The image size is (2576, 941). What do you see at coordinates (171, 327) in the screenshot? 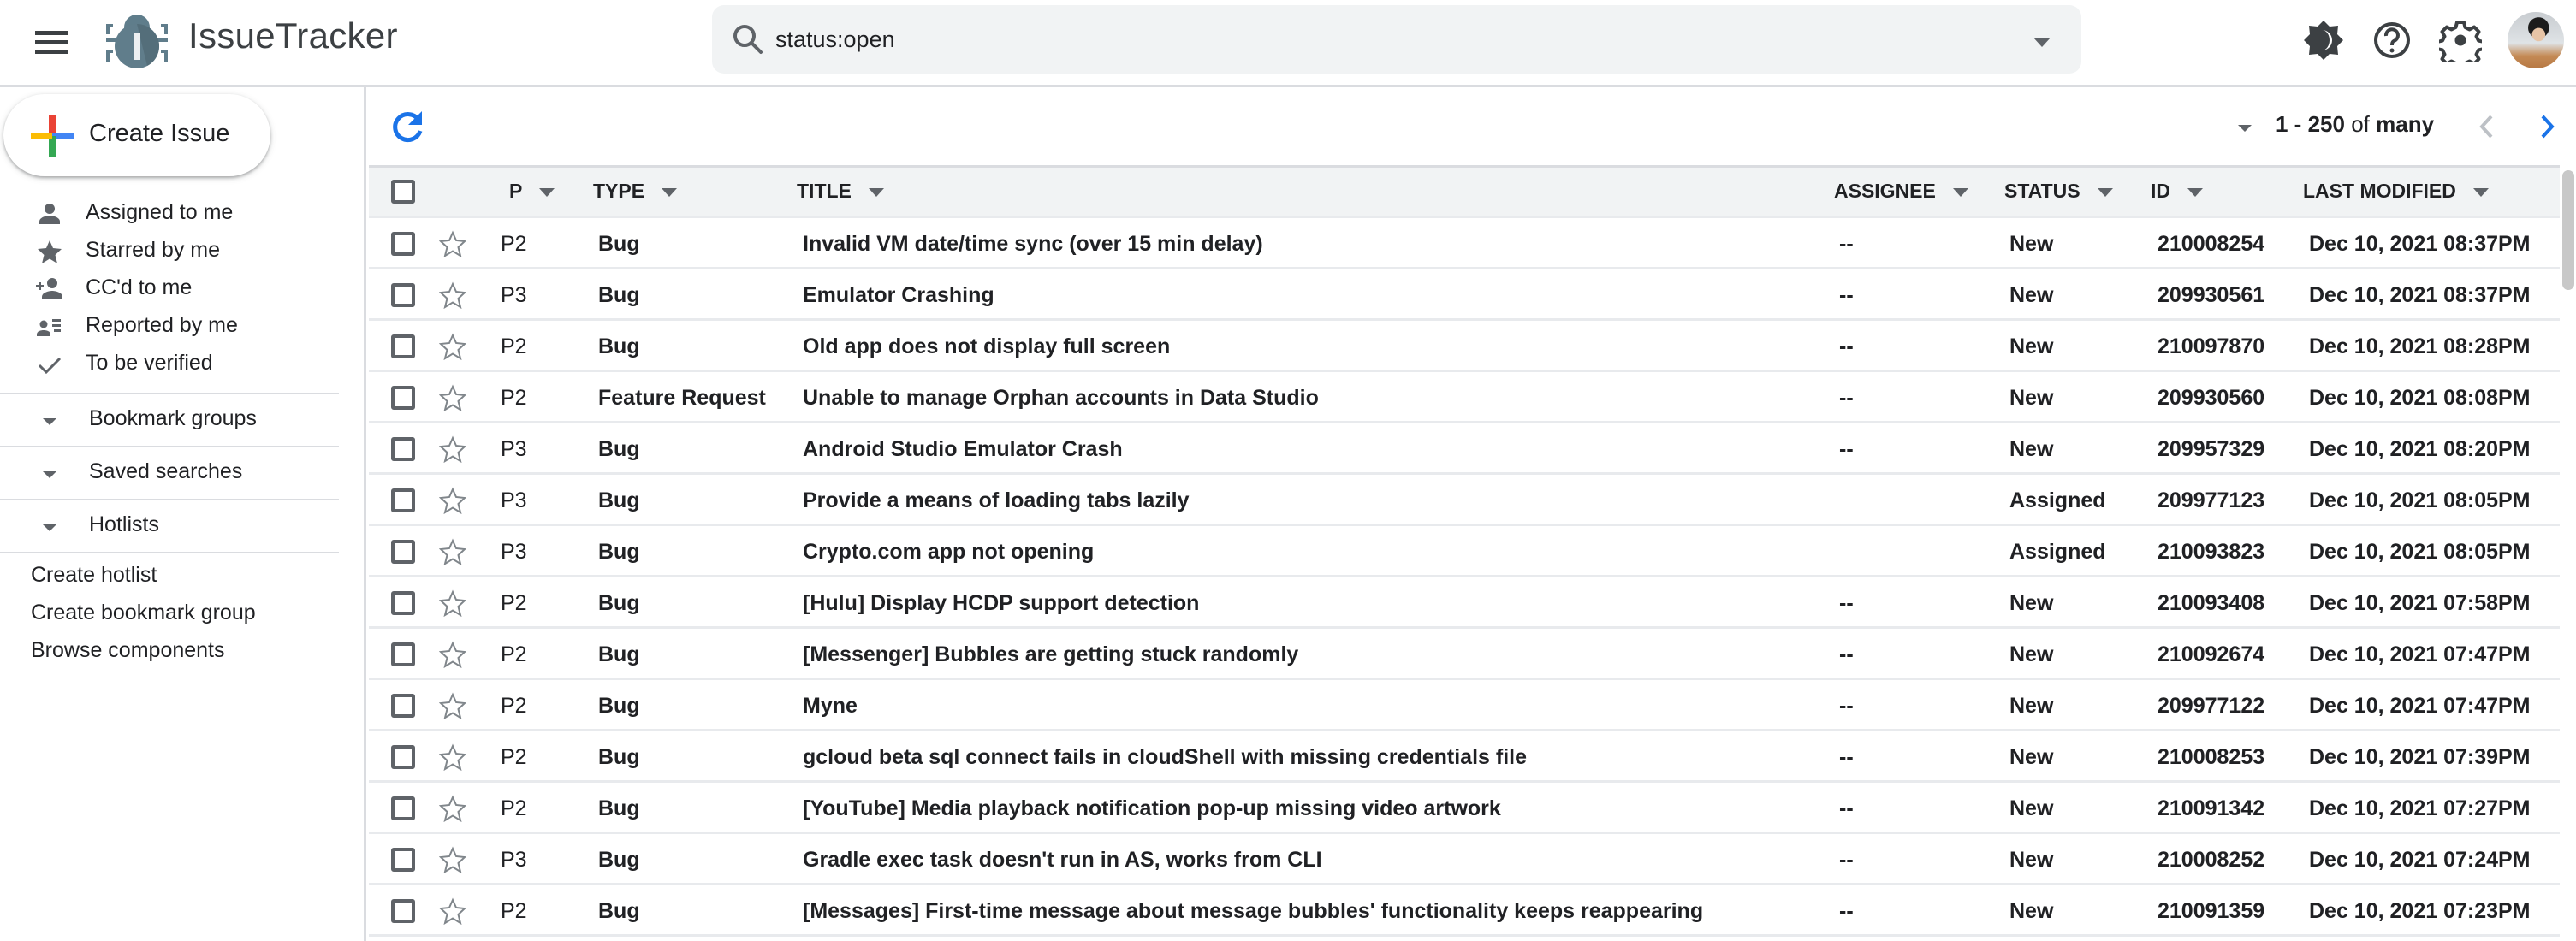
I see `sidebar-item-reported-by-me: Reported by me` at bounding box center [171, 327].